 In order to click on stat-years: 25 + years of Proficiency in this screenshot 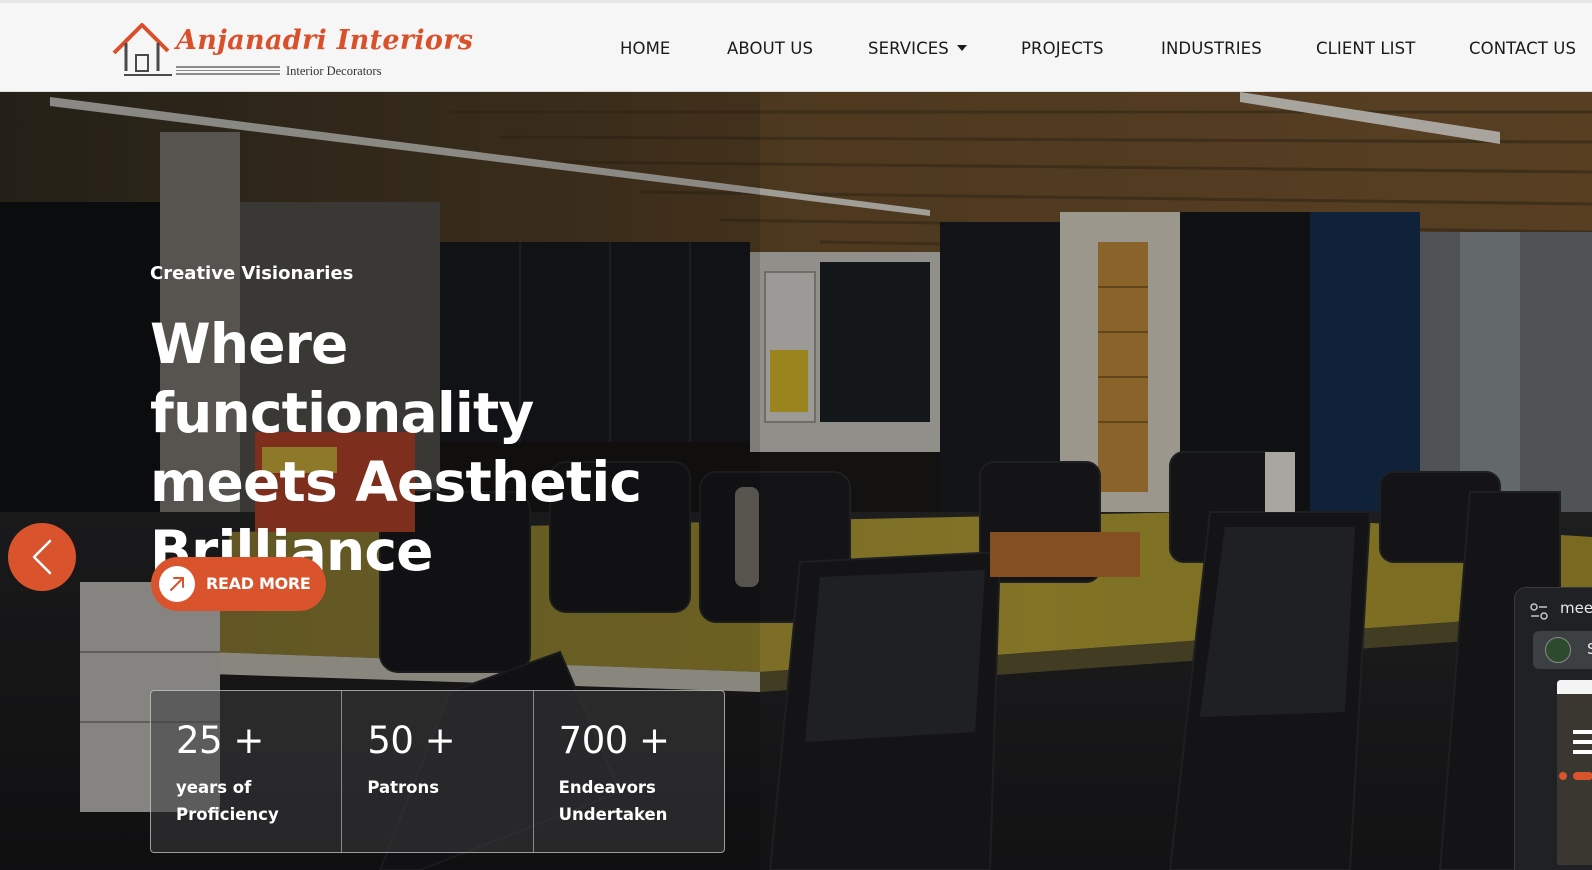, I will do `click(247, 771)`.